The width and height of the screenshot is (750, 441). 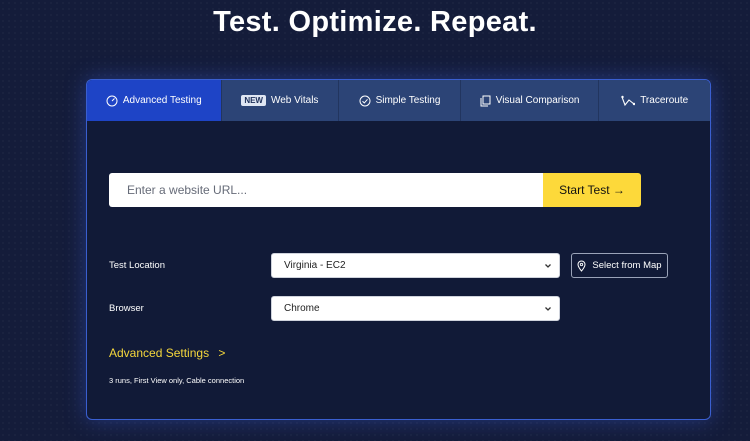 What do you see at coordinates (302, 308) in the screenshot?
I see `browser-value: Chrome` at bounding box center [302, 308].